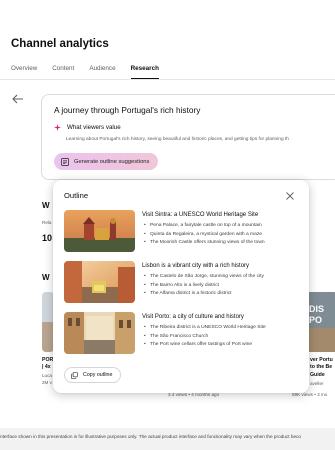 The image size is (335, 450). I want to click on bg-left-caption-3: Luca, so click(47, 375).